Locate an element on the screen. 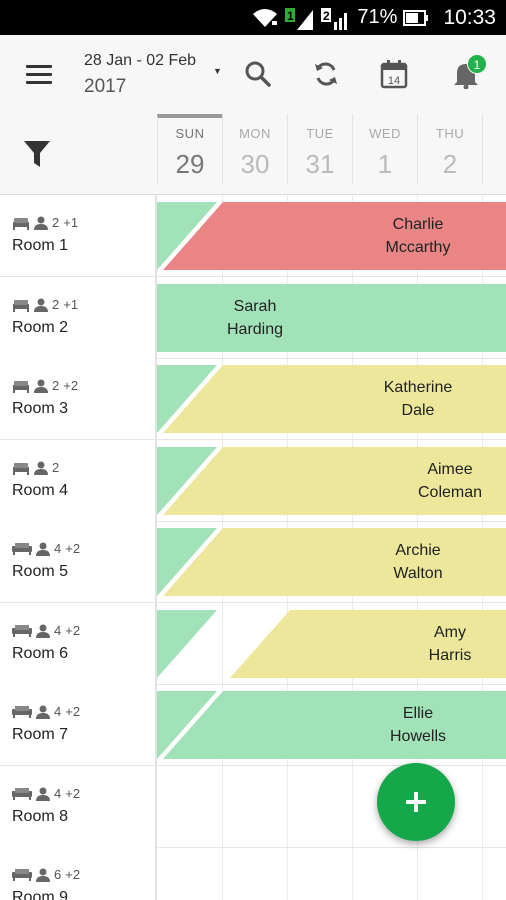 This screenshot has height=900, width=506. day-column-header-partial is located at coordinates (494, 149).